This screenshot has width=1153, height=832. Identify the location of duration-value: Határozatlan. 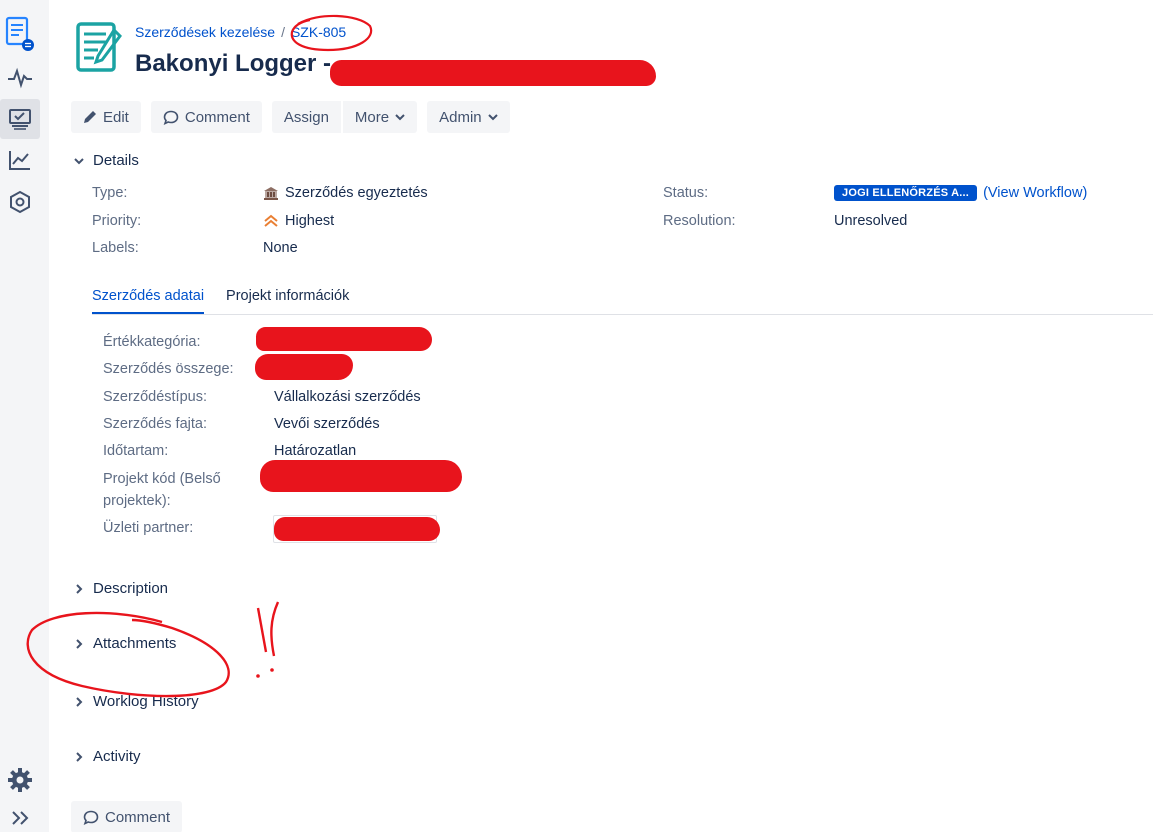
(315, 451).